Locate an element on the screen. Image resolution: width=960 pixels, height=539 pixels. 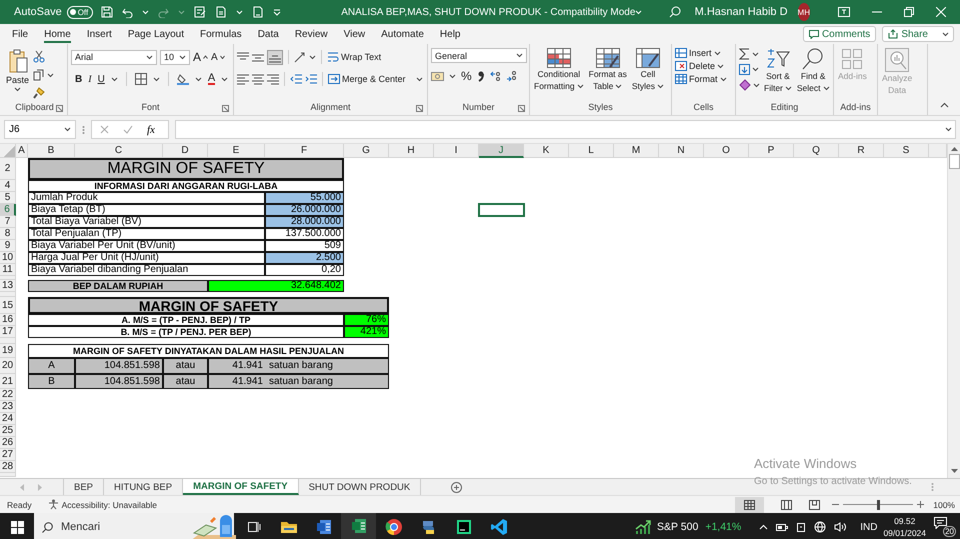
currency-icon is located at coordinates (437, 76).